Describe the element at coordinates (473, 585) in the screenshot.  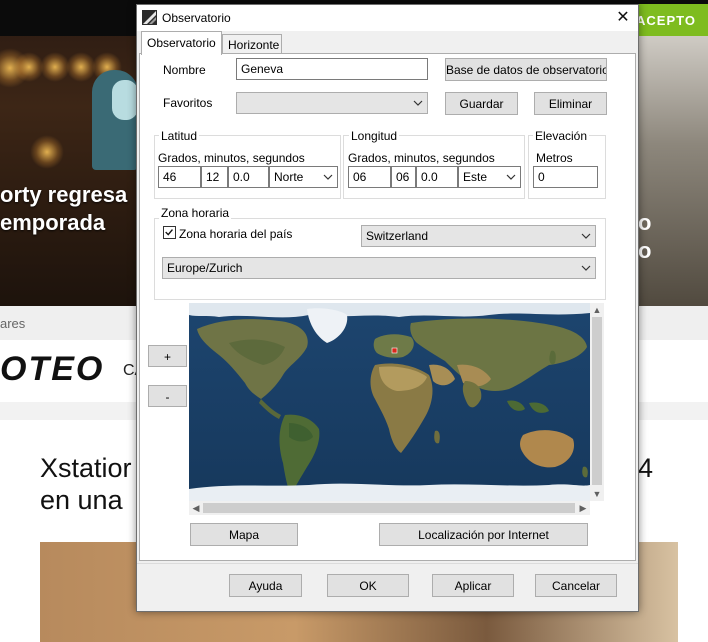
I see `apply-button: Aplicar` at that location.